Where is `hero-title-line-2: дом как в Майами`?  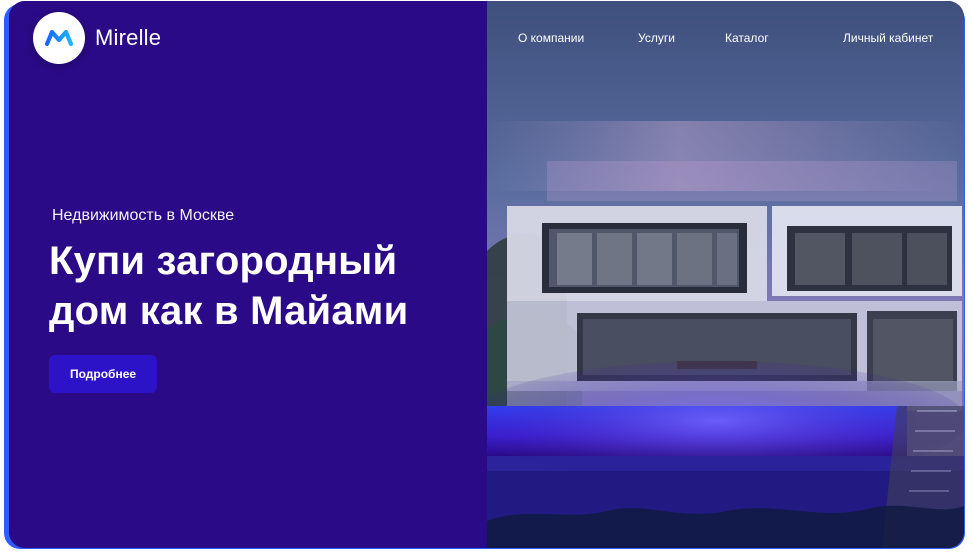 hero-title-line-2: дом как в Майами is located at coordinates (229, 311).